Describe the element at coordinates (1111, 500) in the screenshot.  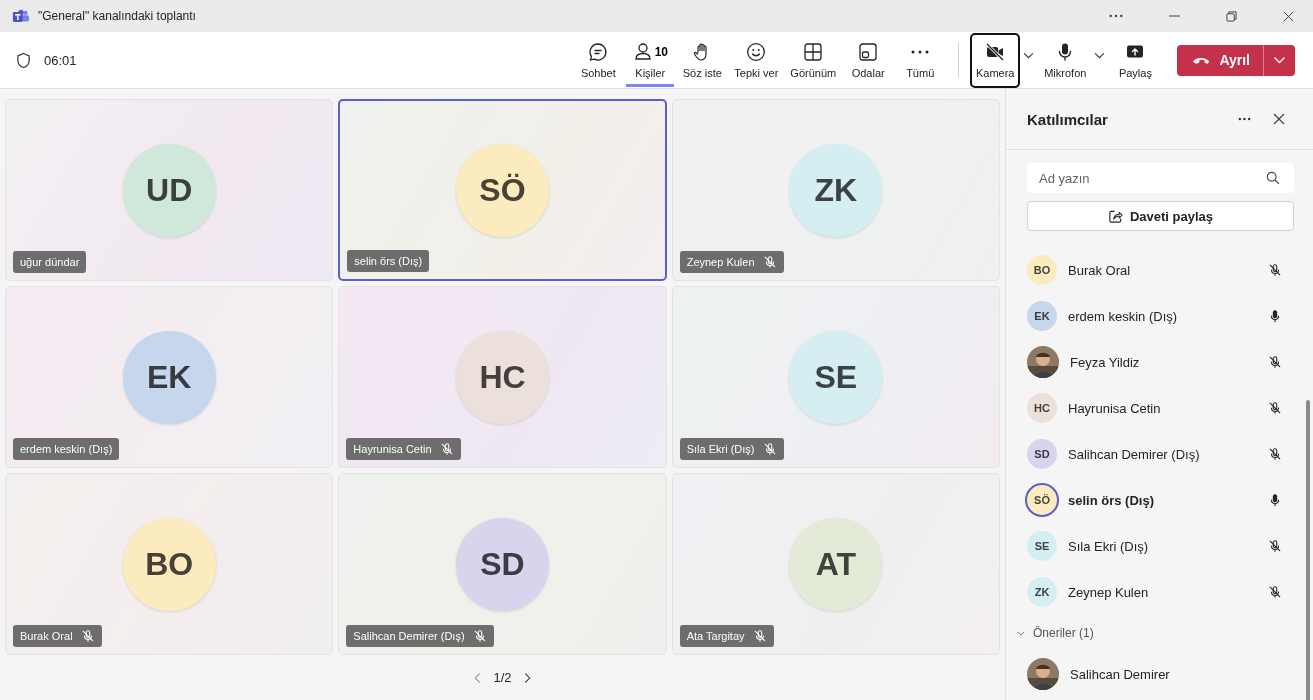
I see `participant-name: selin örs (Dış)` at that location.